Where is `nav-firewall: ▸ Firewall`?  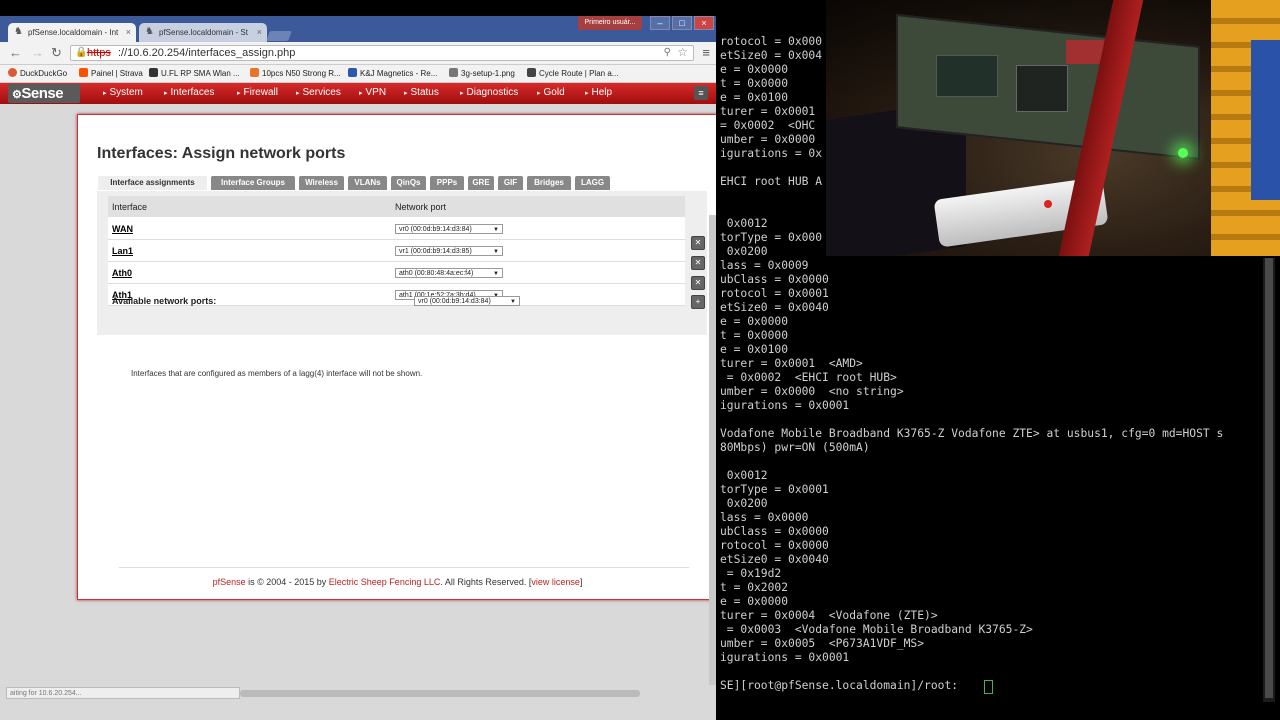
nav-firewall: ▸ Firewall is located at coordinates (257, 92).